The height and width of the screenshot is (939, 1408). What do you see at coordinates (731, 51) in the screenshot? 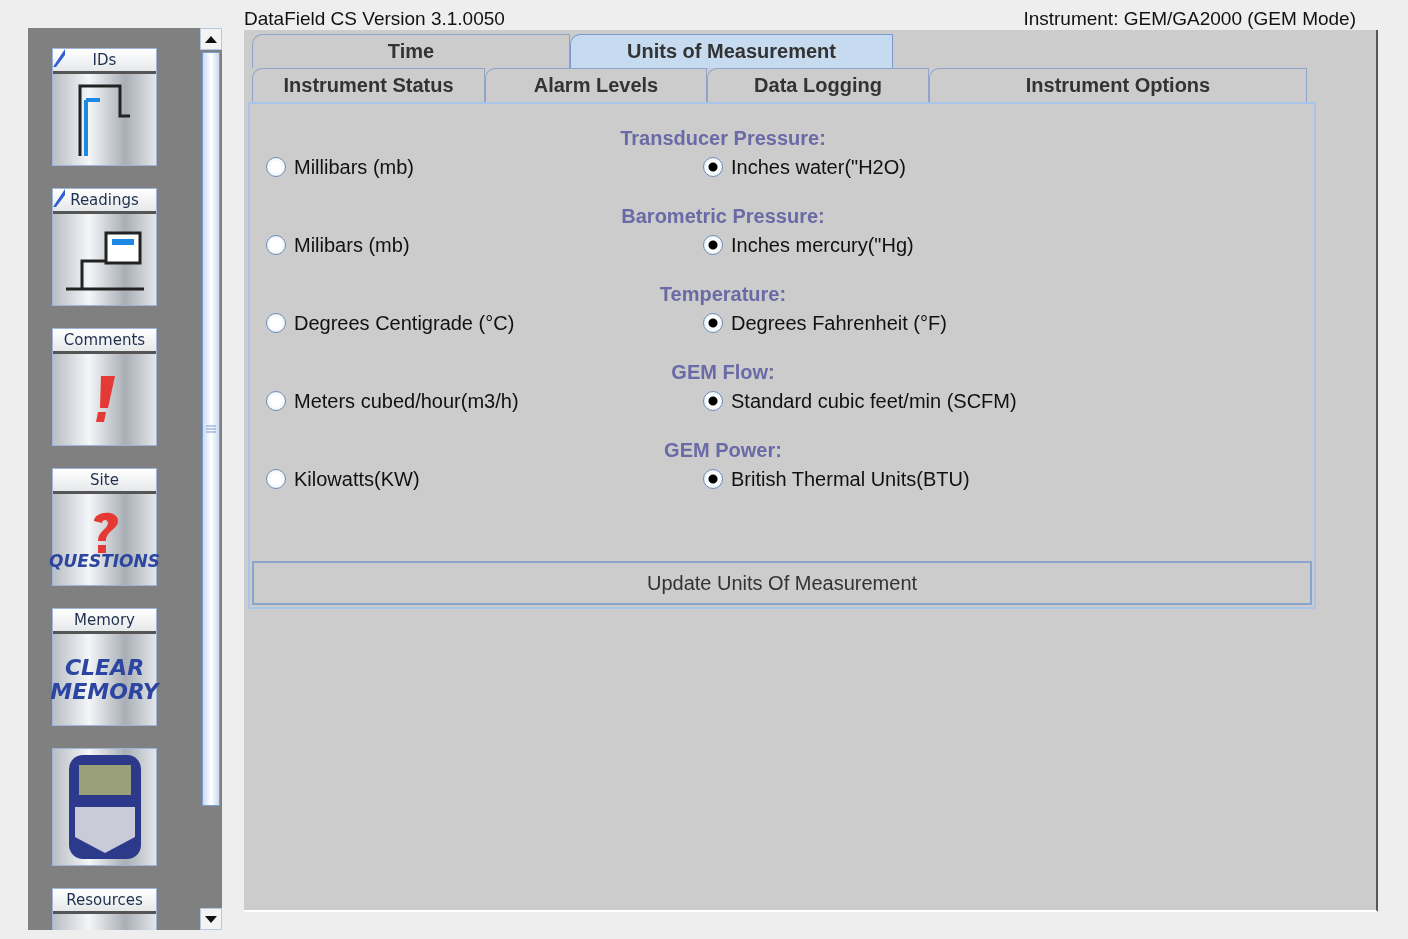
I see `tab: Units of Measurement` at bounding box center [731, 51].